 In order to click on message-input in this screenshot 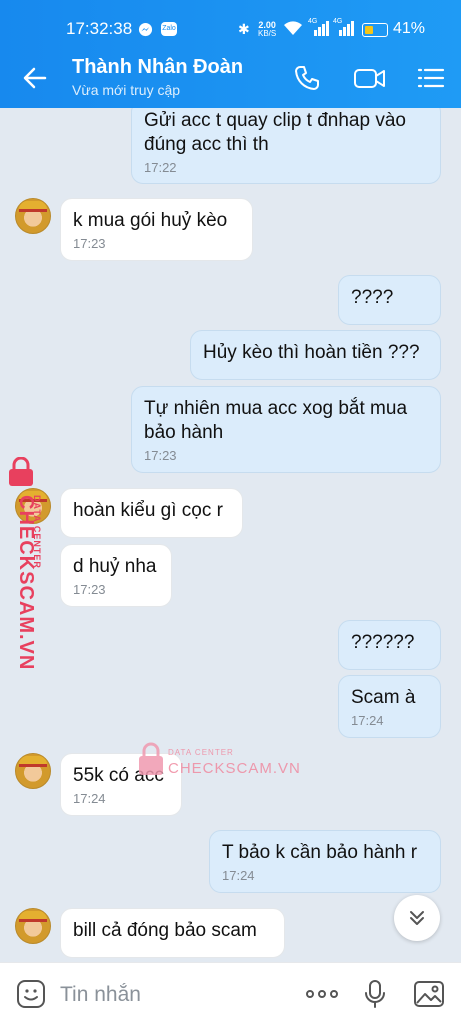, I will do `click(175, 995)`.